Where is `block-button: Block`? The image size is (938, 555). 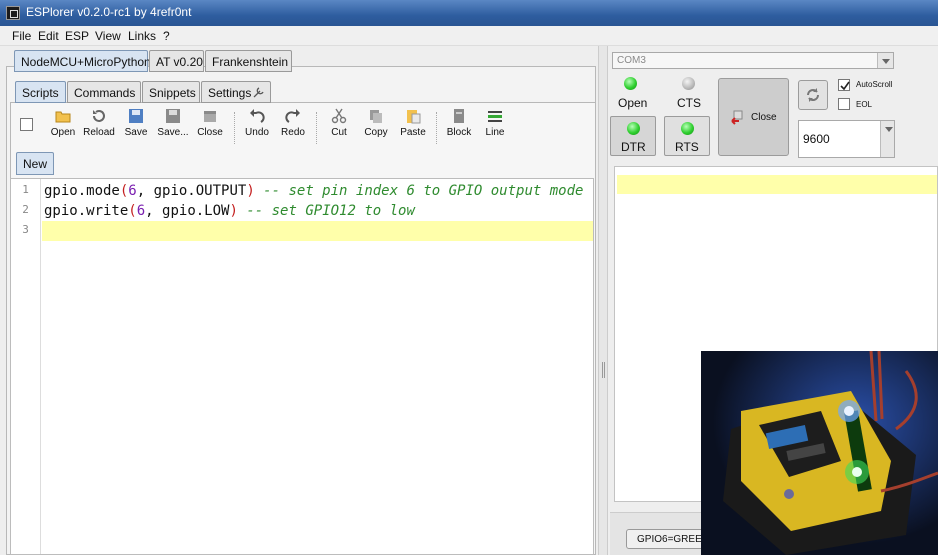
block-button: Block is located at coordinates (459, 123).